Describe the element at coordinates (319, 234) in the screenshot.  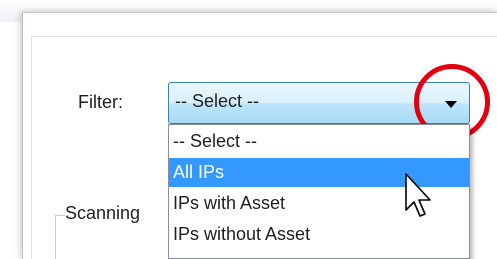
I see `dropdown-option-ips-without-asset: IPs without Asset` at that location.